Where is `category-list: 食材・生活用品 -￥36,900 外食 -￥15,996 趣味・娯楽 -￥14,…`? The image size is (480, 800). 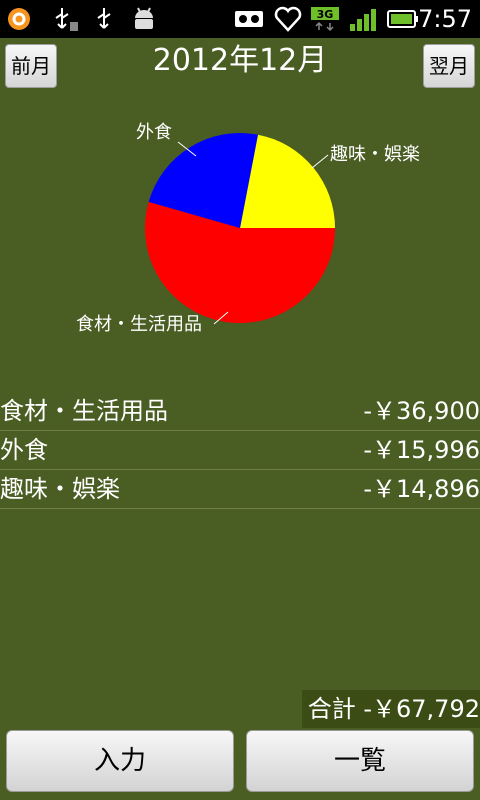
category-list: 食材・生活用品 -￥36,900 外食 -￥15,996 趣味・娯楽 -￥14,… is located at coordinates (240, 450).